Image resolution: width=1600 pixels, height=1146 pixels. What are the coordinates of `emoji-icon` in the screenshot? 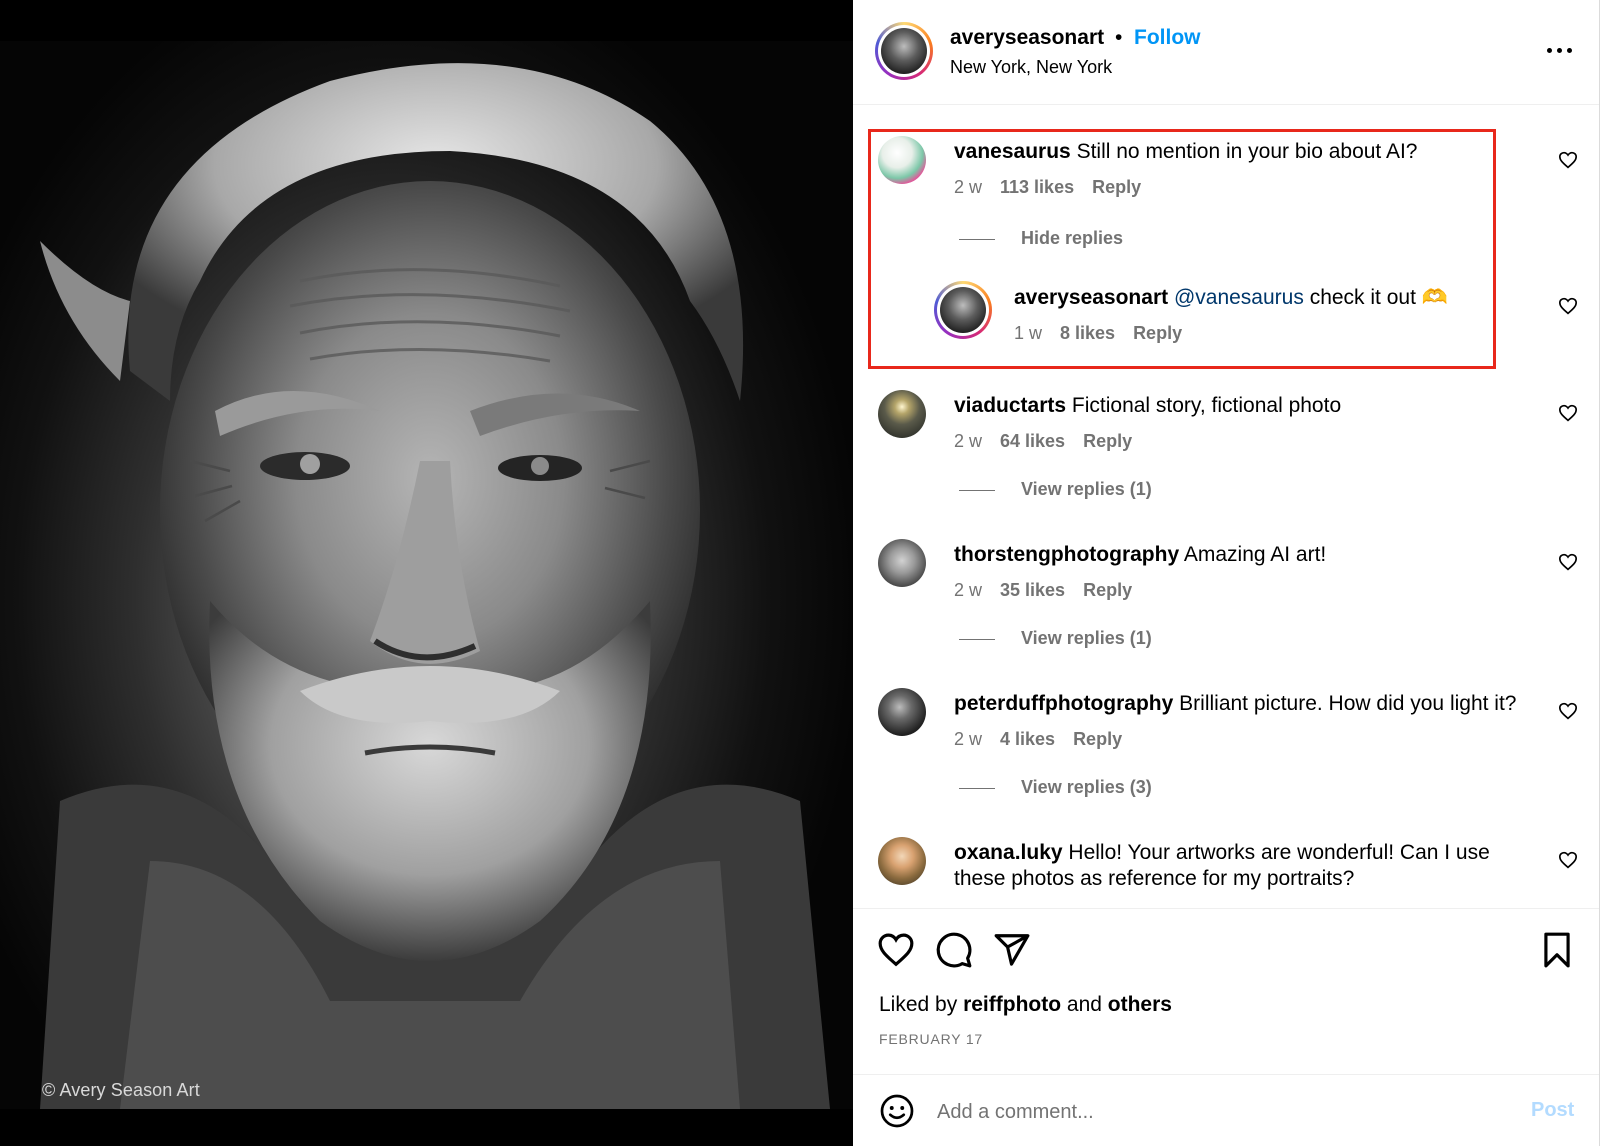 It's located at (897, 1111).